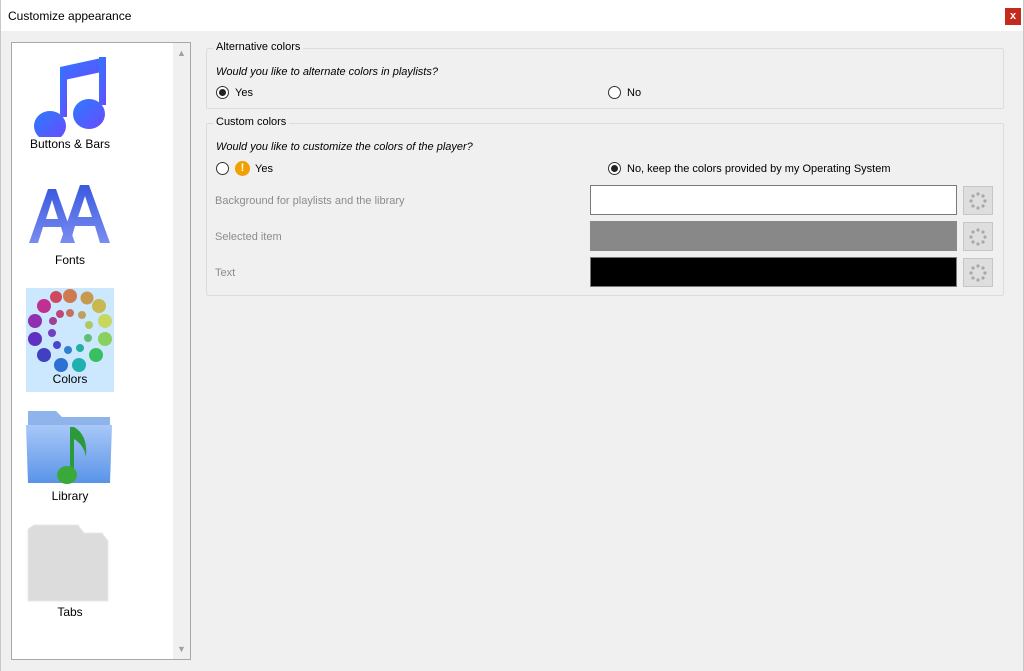  What do you see at coordinates (181, 53) in the screenshot?
I see `scroll-up-icon: ▲` at bounding box center [181, 53].